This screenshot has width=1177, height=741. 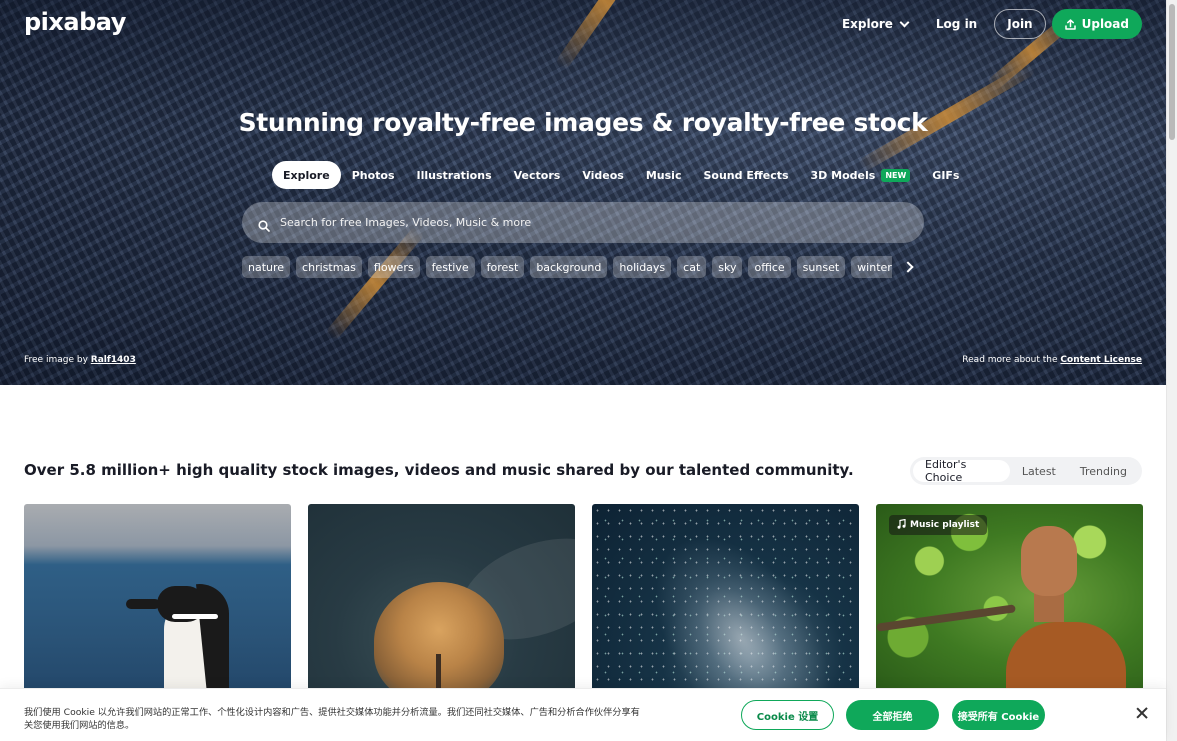 I want to click on image-card-tree, so click(x=441, y=599).